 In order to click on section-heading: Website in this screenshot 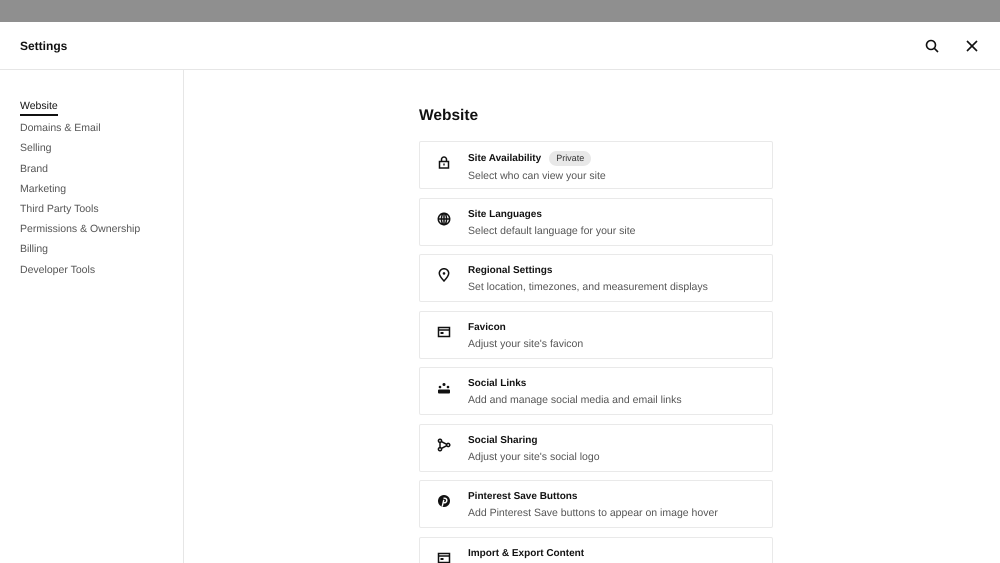, I will do `click(449, 116)`.